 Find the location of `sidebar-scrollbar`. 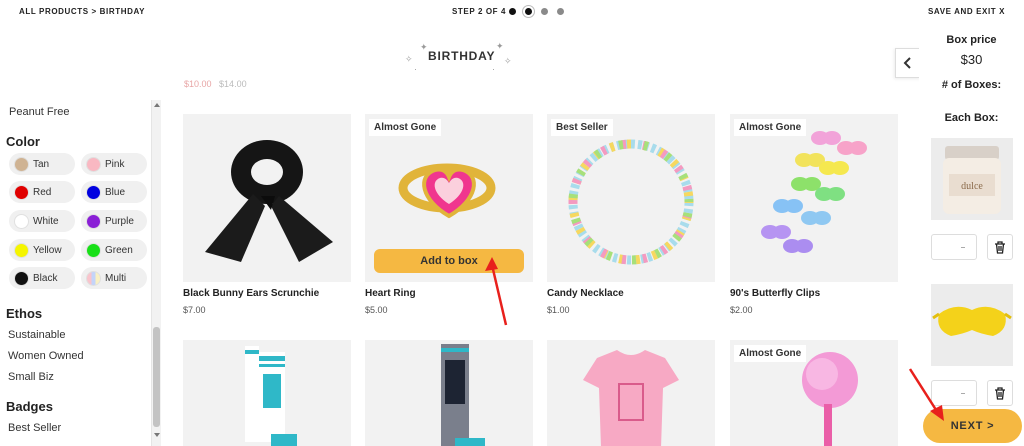

sidebar-scrollbar is located at coordinates (156, 273).